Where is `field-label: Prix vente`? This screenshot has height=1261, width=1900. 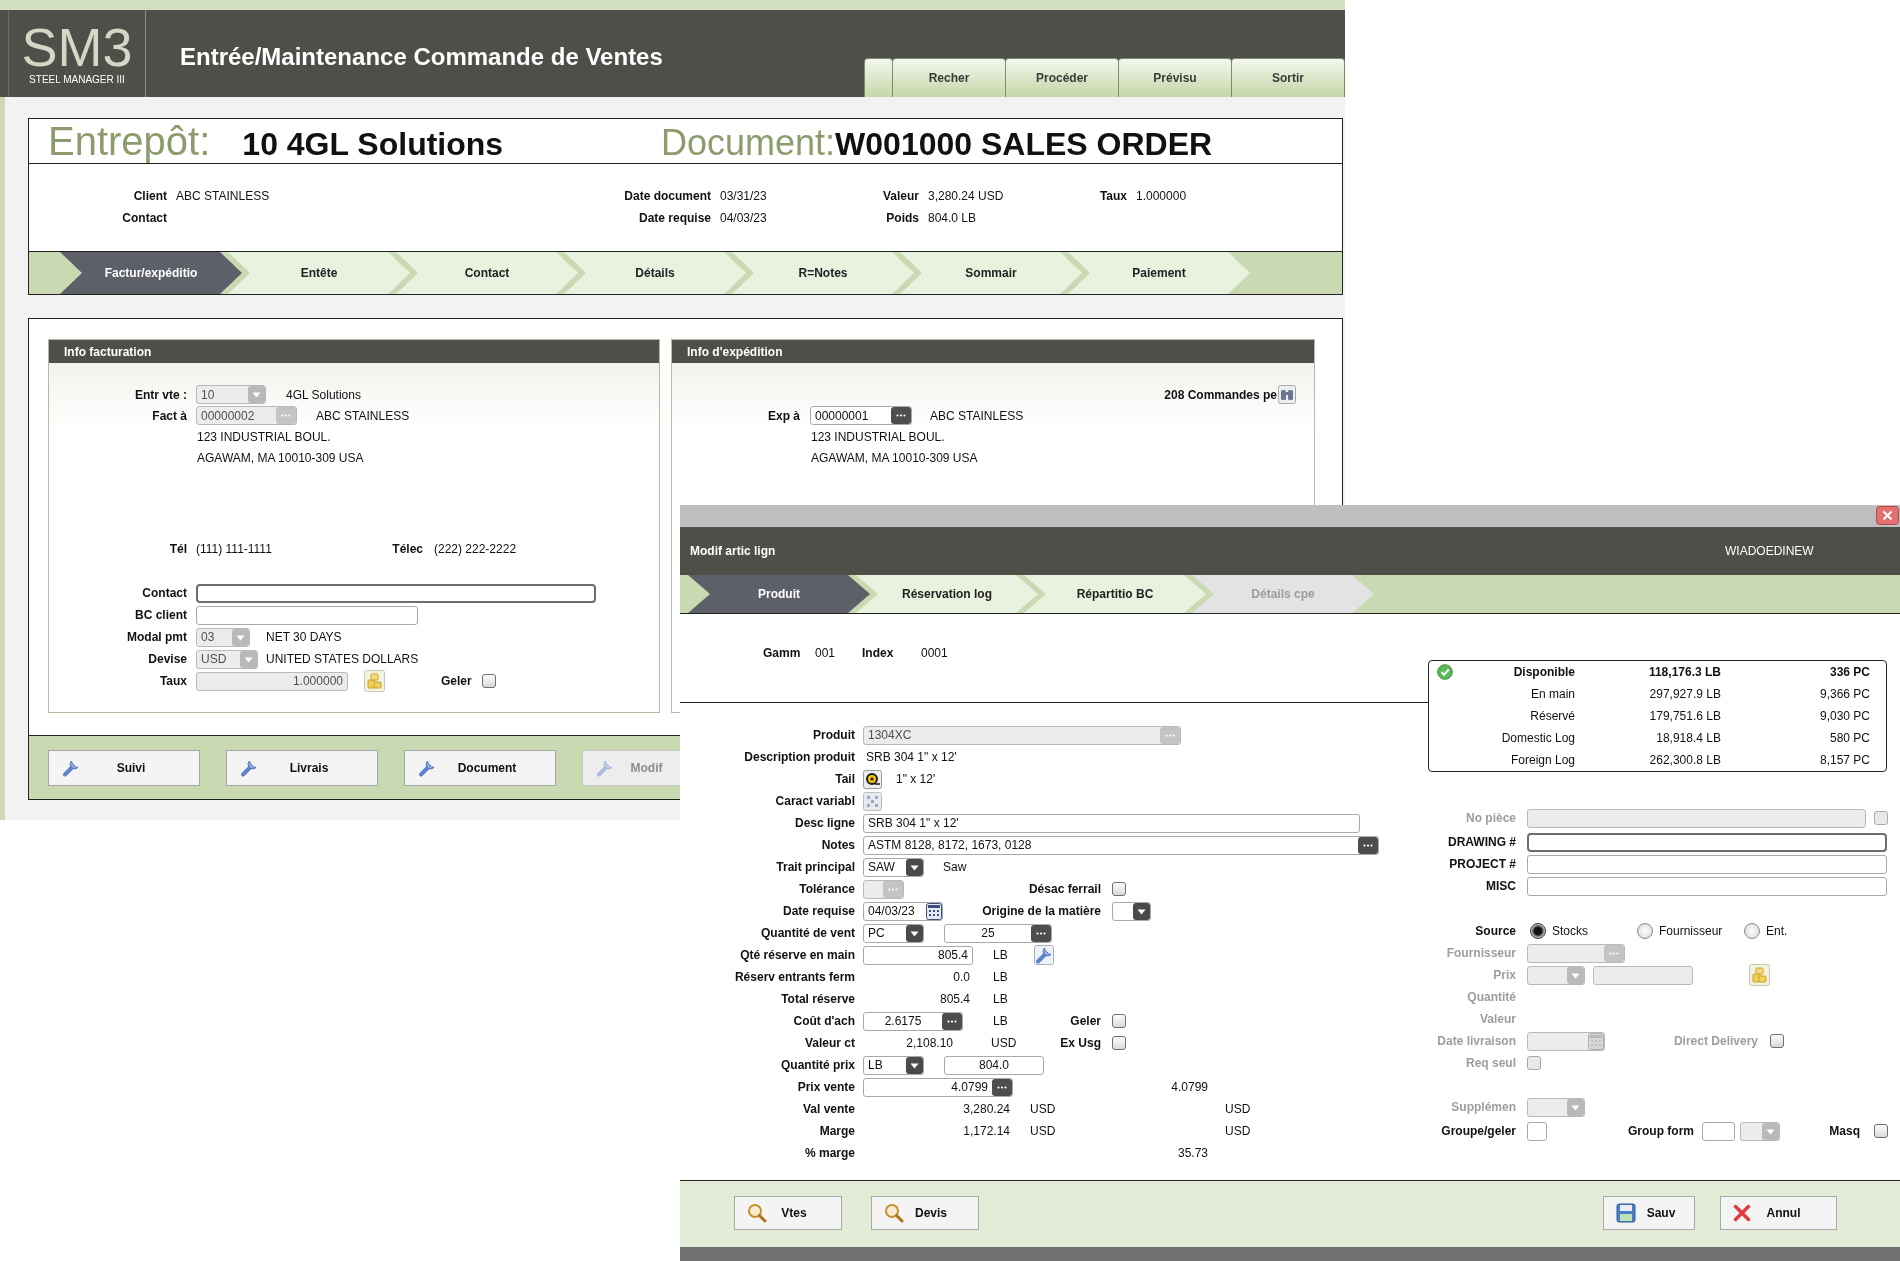
field-label: Prix vente is located at coordinates (826, 1087).